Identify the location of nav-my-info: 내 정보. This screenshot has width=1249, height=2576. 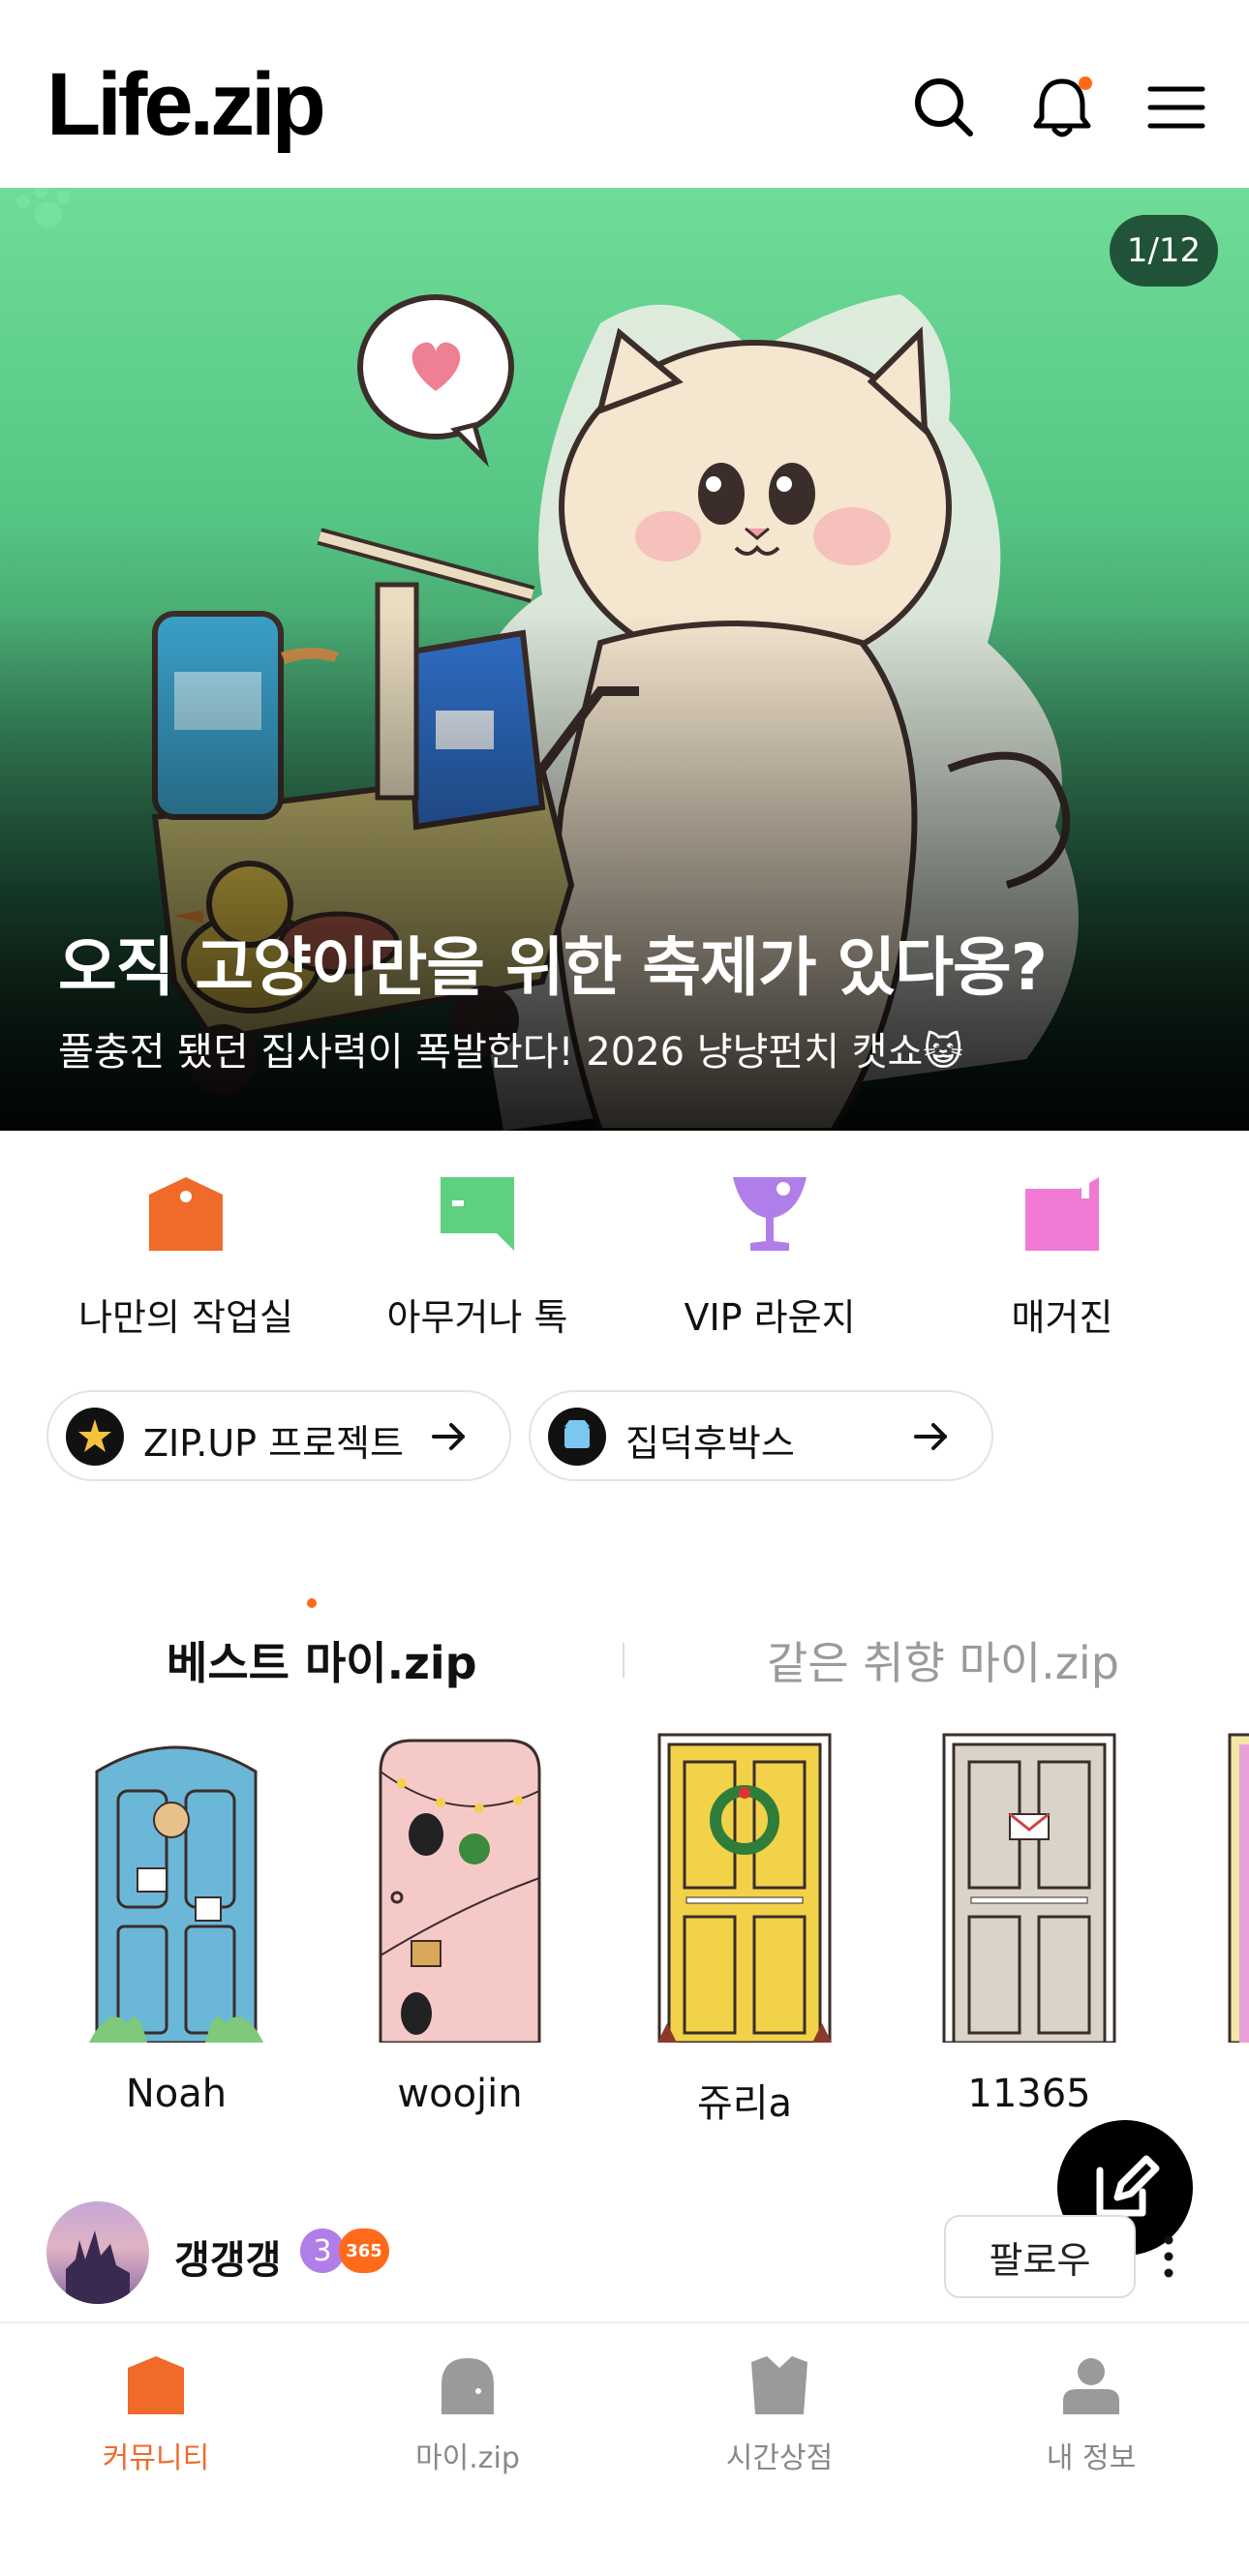
(1091, 2414).